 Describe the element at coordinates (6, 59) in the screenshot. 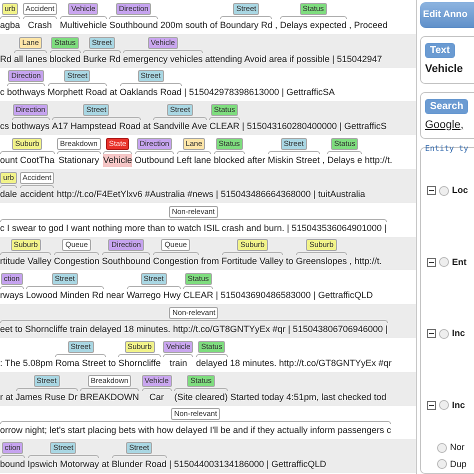

I see `sentence-text: Rd` at that location.